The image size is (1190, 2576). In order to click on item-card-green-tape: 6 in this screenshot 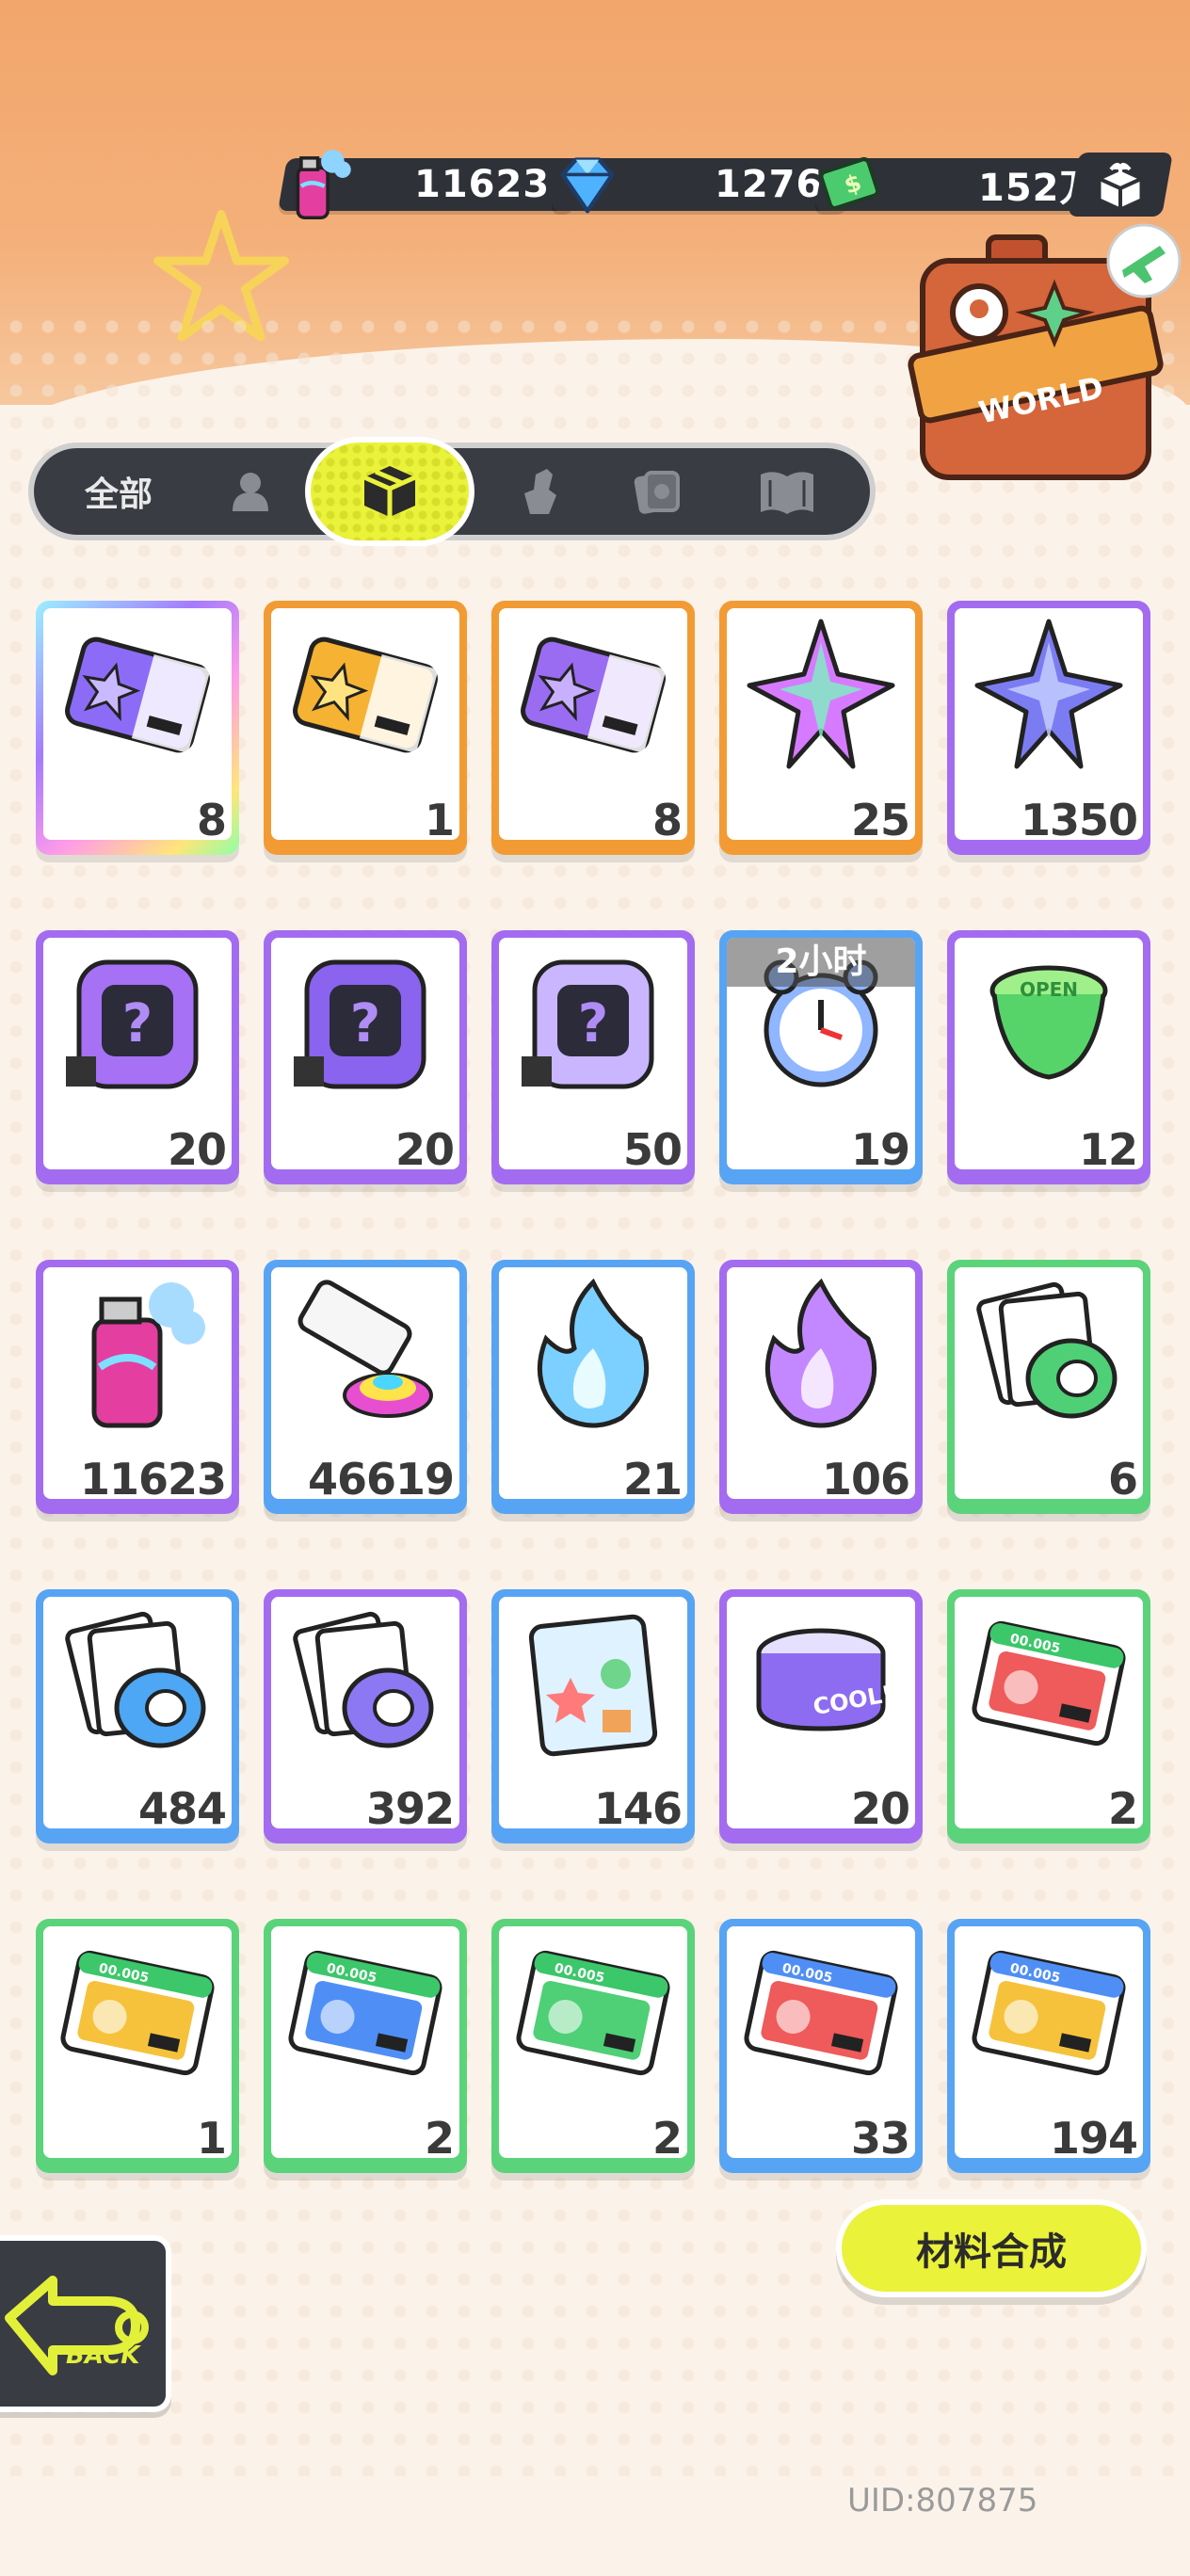, I will do `click(1048, 1387)`.